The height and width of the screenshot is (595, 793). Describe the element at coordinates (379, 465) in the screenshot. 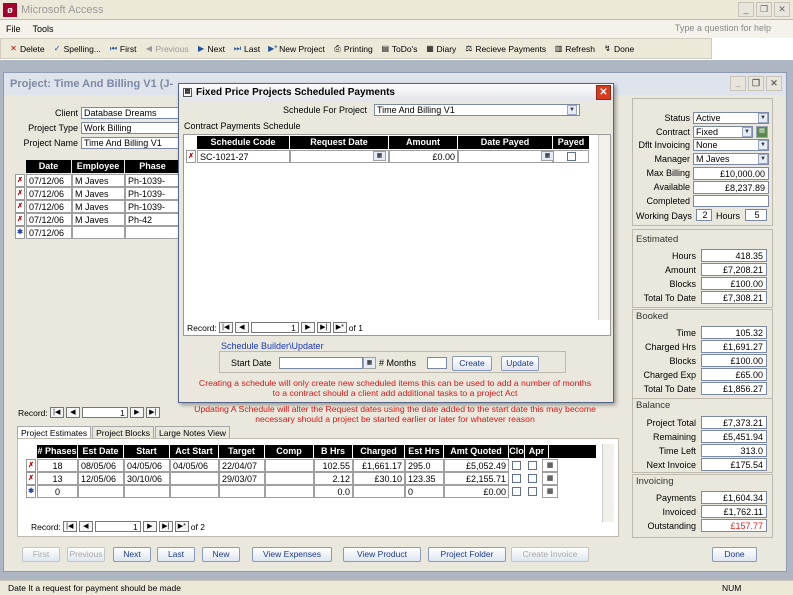

I see `est-cell: £1,661.17` at that location.